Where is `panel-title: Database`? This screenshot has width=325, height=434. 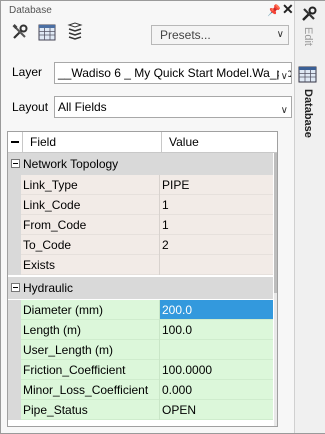
panel-title: Database is located at coordinates (30, 10).